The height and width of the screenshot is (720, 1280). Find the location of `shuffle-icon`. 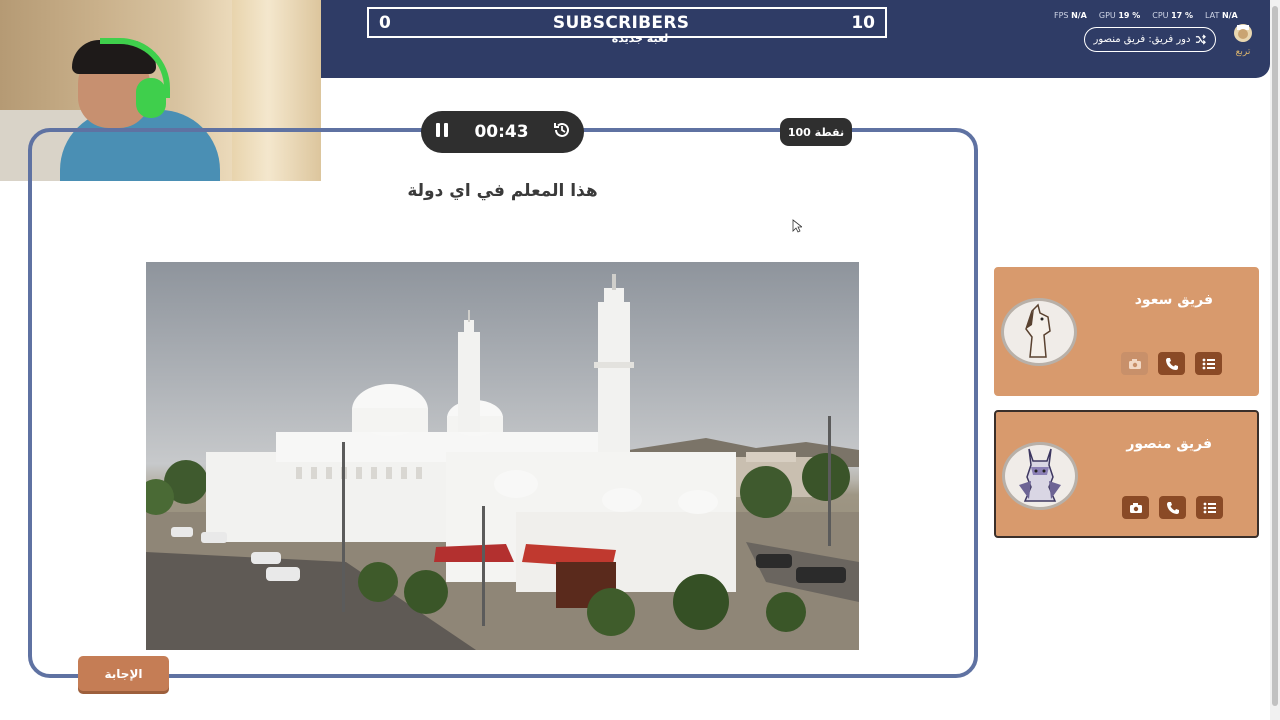

shuffle-icon is located at coordinates (1201, 39).